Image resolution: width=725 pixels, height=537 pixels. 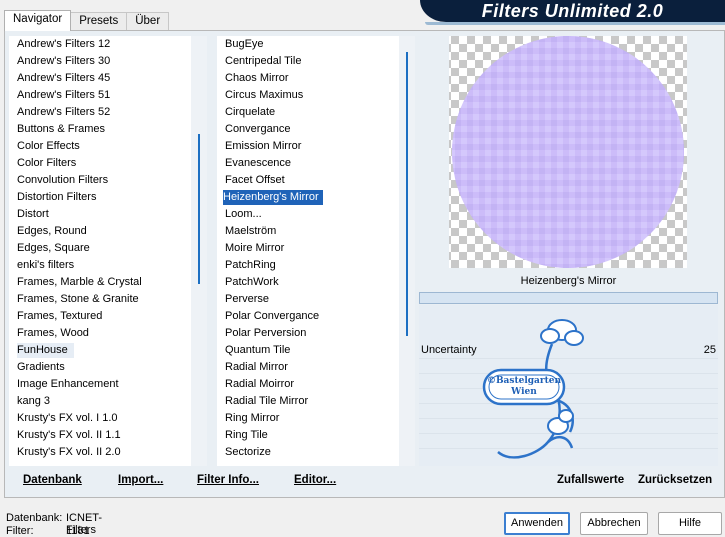 I want to click on filter-list-item: Maelström, so click(x=253, y=231).